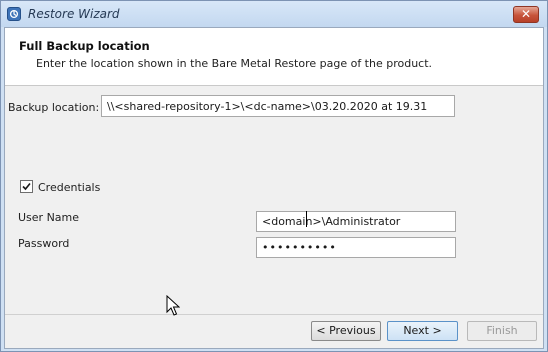 The height and width of the screenshot is (352, 548). What do you see at coordinates (502, 331) in the screenshot?
I see `finish-button: Finish` at bounding box center [502, 331].